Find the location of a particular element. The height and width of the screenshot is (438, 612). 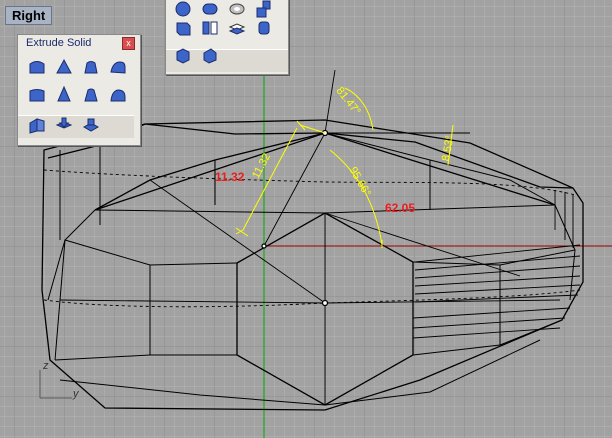

extrude-face-icon is located at coordinates (37, 125).